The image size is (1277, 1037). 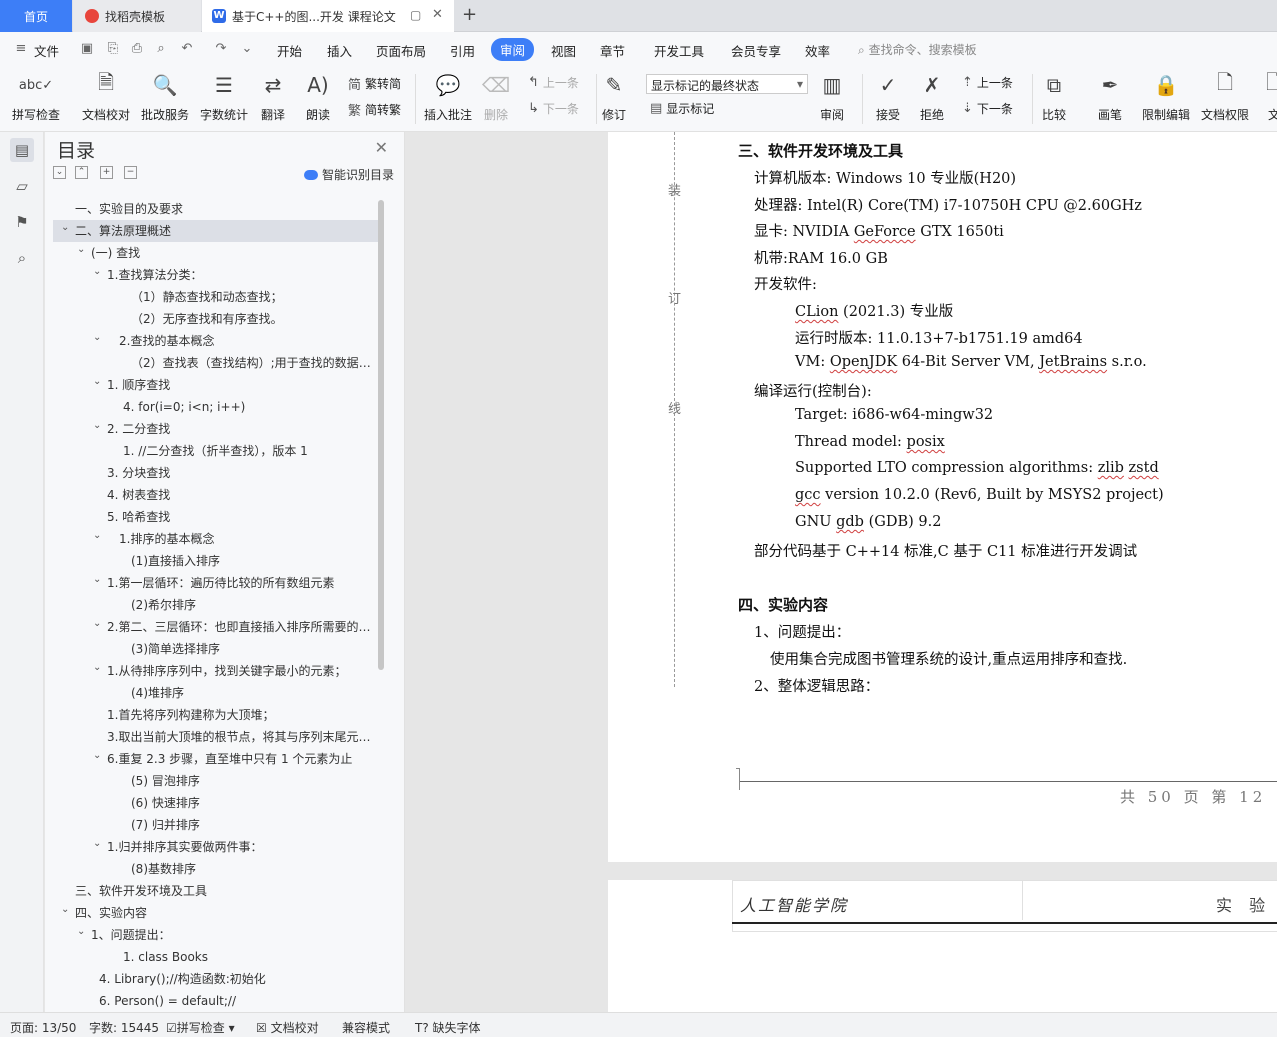 I want to click on trad-to-simp-button: 简繁转简, so click(x=374, y=83).